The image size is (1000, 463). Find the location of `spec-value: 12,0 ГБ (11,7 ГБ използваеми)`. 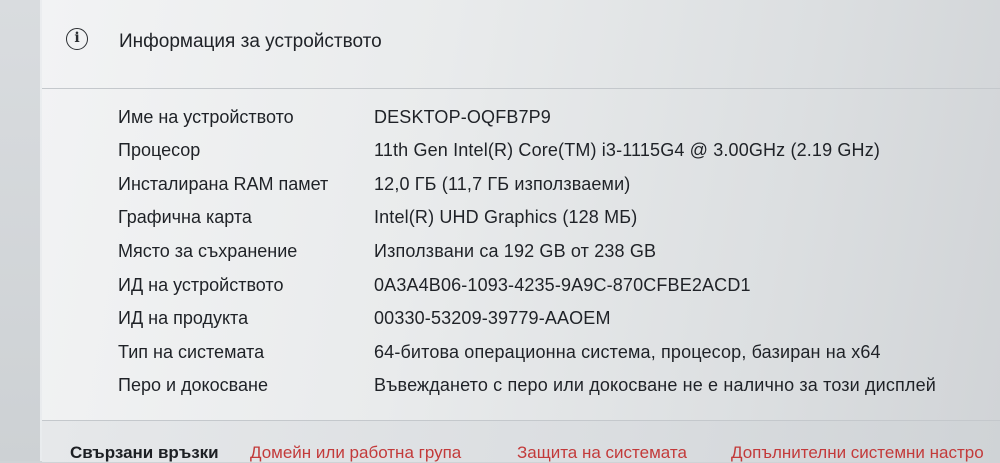

spec-value: 12,0 ГБ (11,7 ГБ използваеми) is located at coordinates (502, 184).